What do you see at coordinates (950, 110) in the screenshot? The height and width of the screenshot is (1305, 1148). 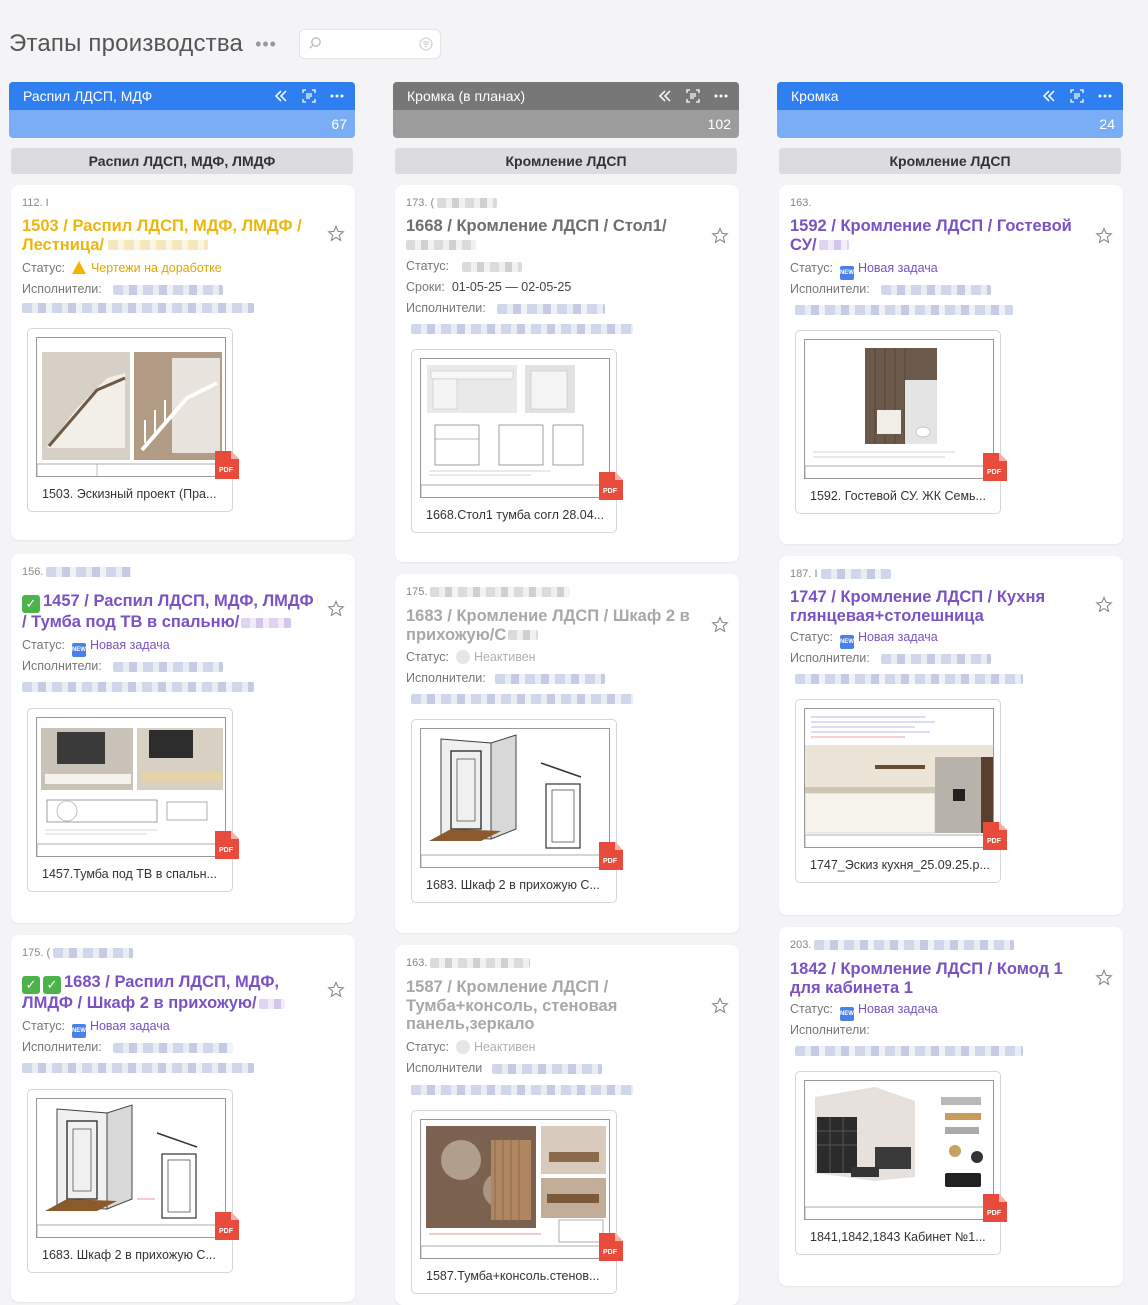 I see `column-header: Кромка 24` at bounding box center [950, 110].